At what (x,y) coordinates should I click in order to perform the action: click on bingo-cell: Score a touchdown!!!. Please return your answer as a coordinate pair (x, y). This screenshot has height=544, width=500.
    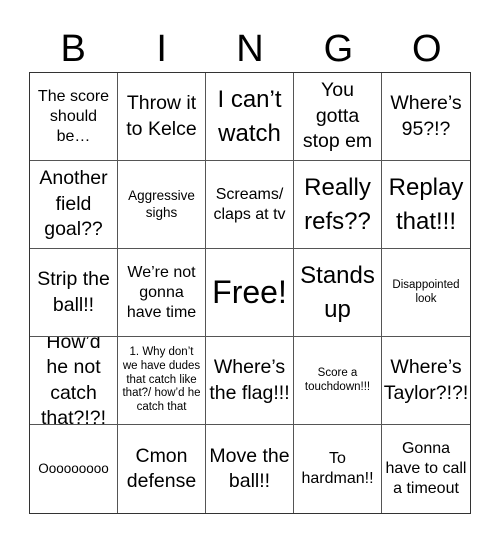
    Looking at the image, I should click on (338, 381).